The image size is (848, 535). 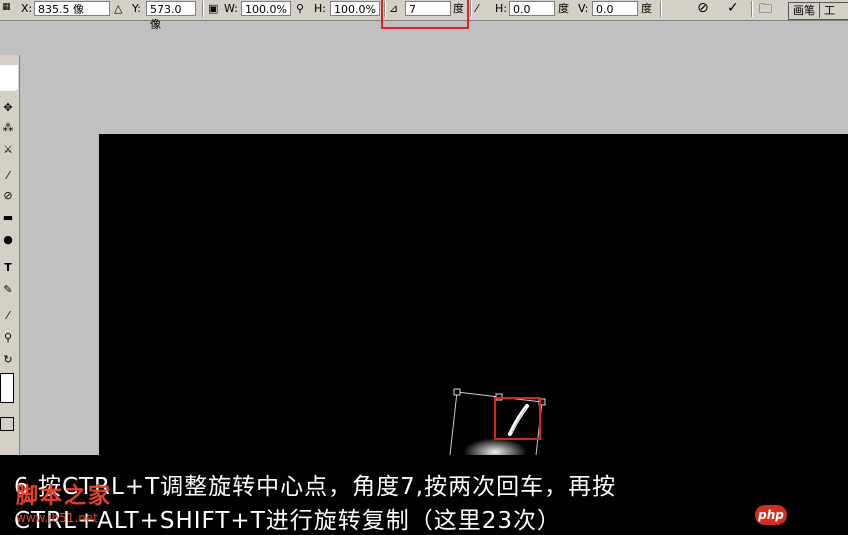 What do you see at coordinates (8, 176) in the screenshot?
I see `brush-tool-icon: ⁄` at bounding box center [8, 176].